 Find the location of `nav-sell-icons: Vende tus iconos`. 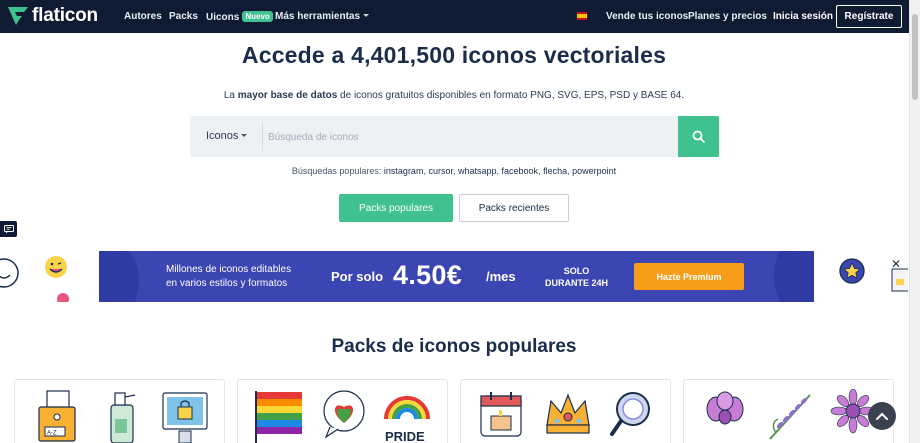

nav-sell-icons: Vende tus iconos is located at coordinates (647, 16).